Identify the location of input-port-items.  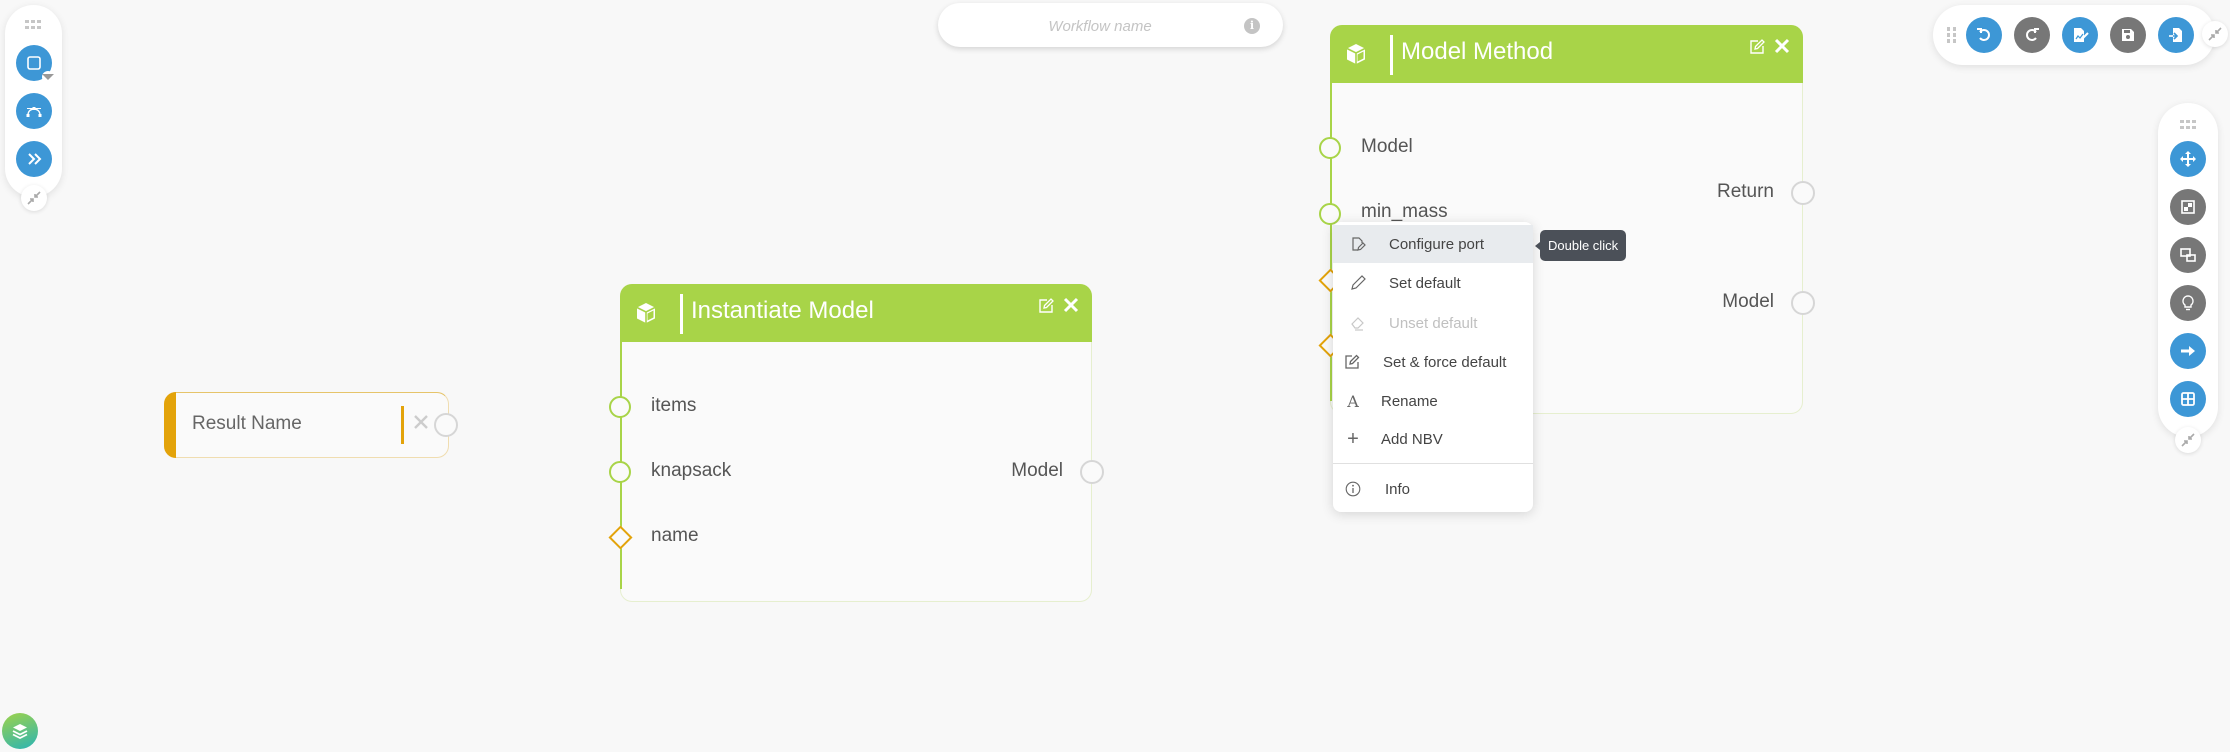
(620, 407).